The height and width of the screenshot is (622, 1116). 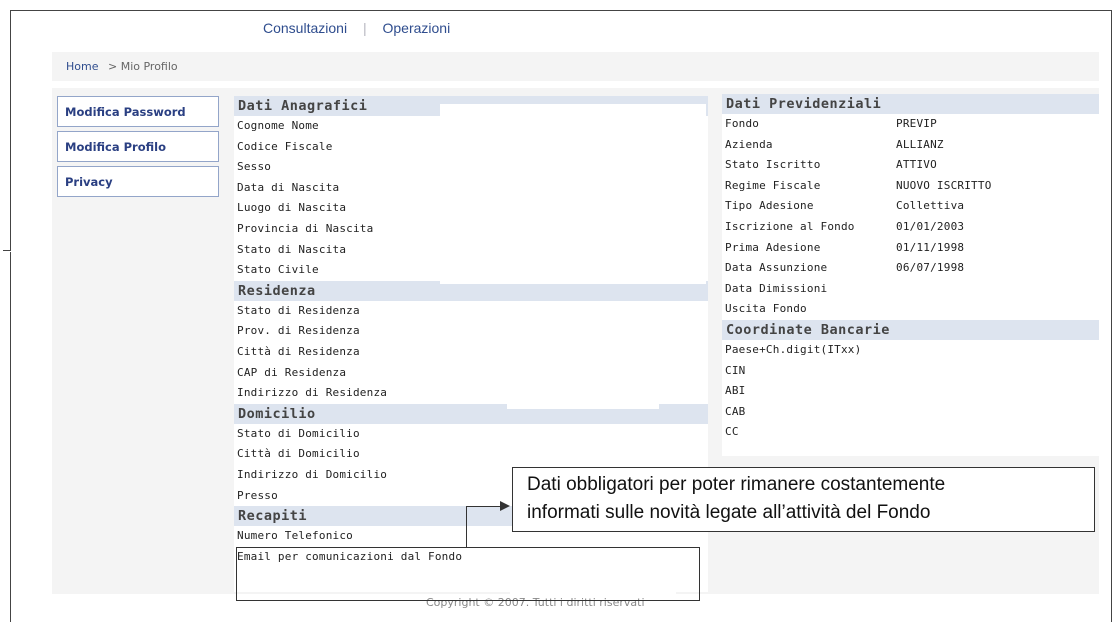 I want to click on prev-label: Uscita Fondo, so click(x=766, y=309).